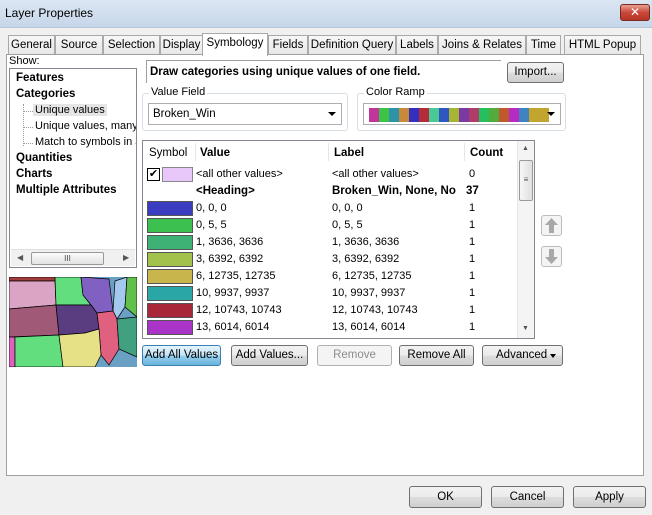  I want to click on add-all-values-button: Add All Values, so click(181, 355).